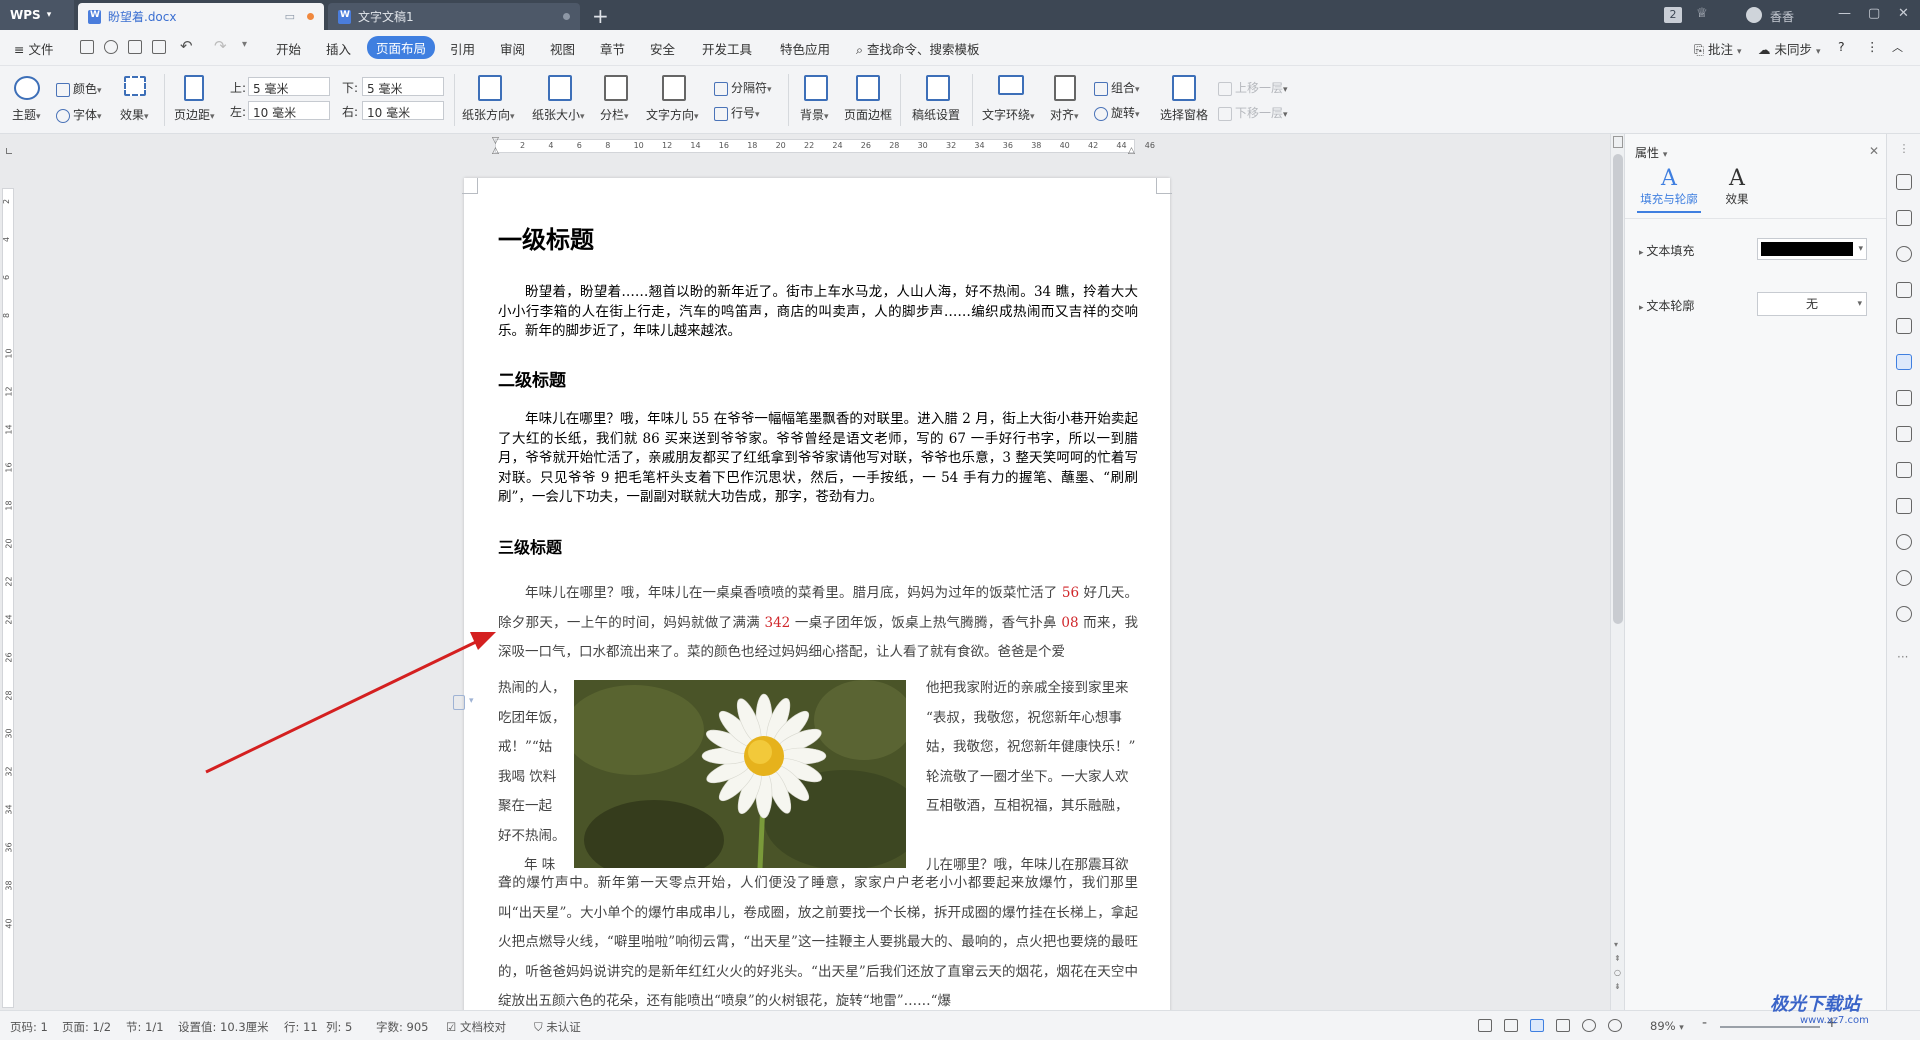 The image size is (1920, 1040). Describe the element at coordinates (1904, 506) in the screenshot. I see `image-icon` at that location.